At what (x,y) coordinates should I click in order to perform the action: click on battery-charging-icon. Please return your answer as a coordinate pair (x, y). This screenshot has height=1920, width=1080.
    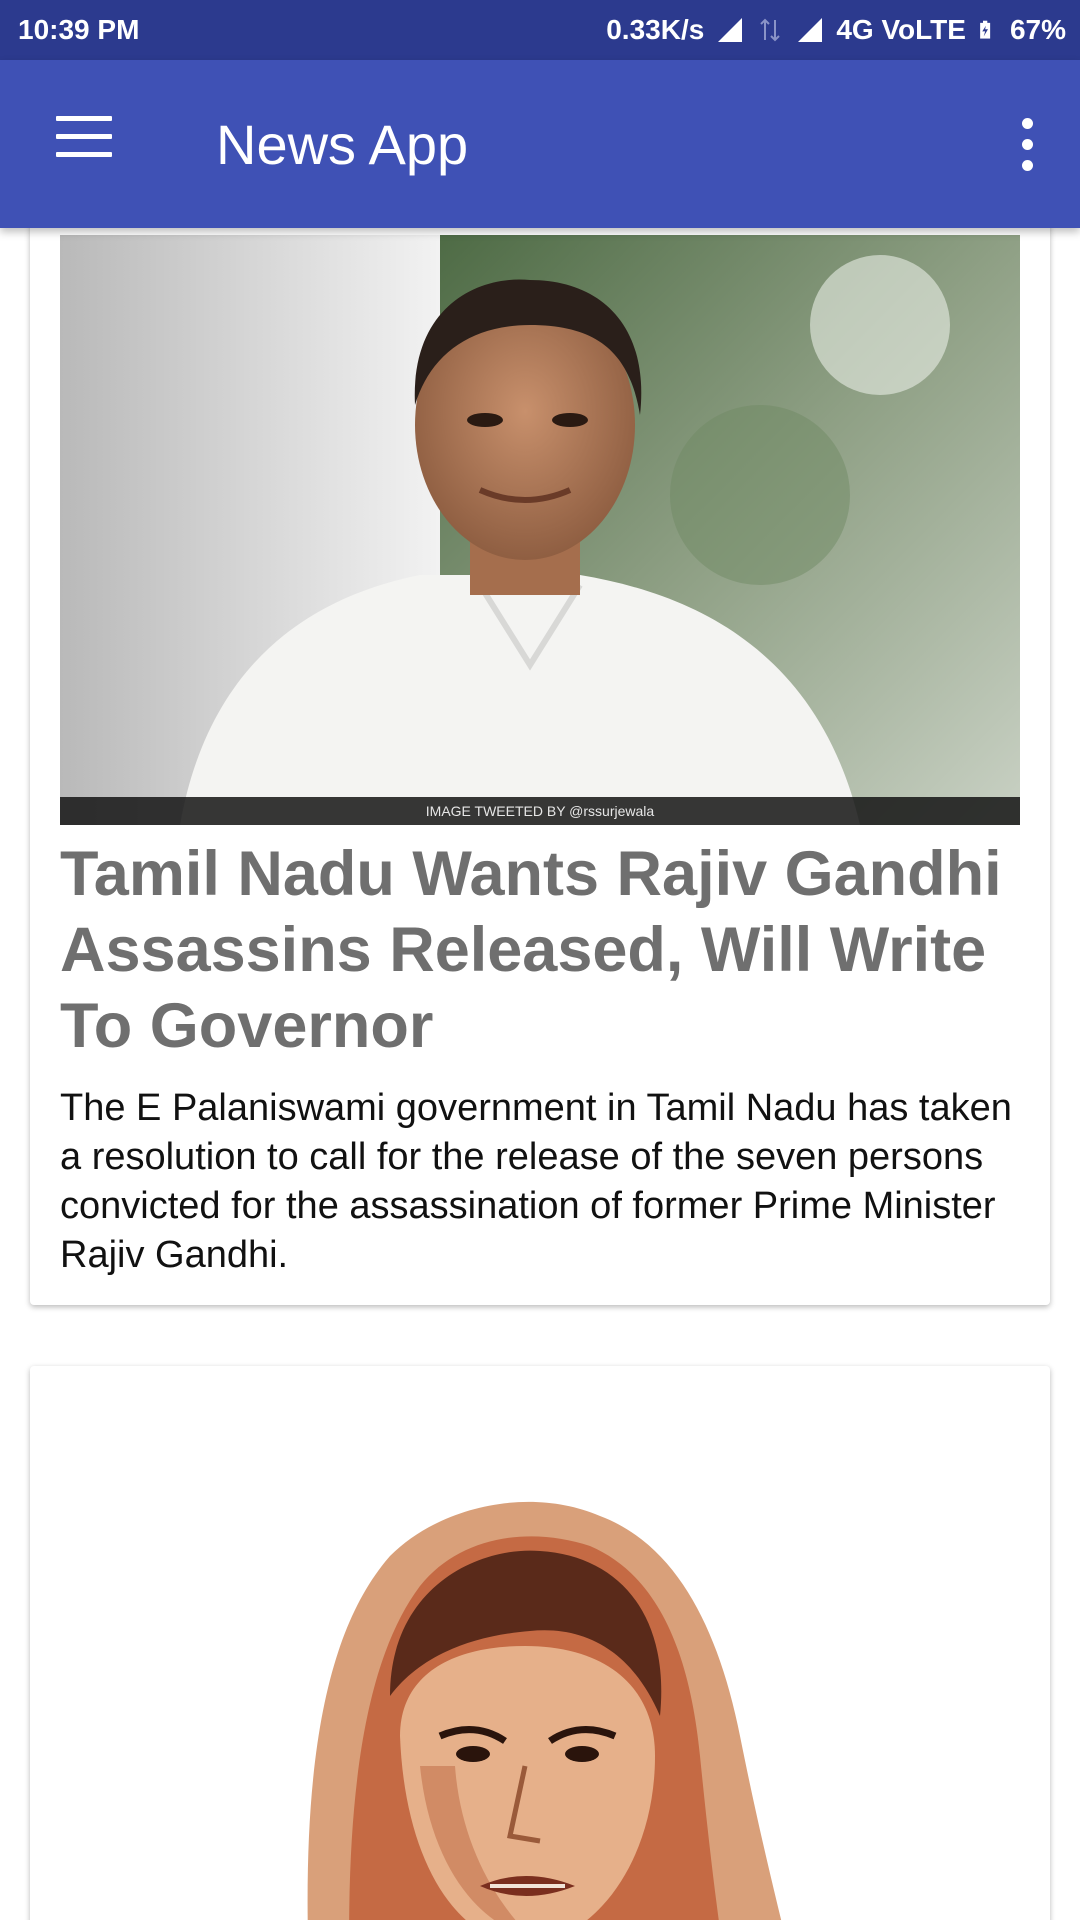
    Looking at the image, I should click on (985, 29).